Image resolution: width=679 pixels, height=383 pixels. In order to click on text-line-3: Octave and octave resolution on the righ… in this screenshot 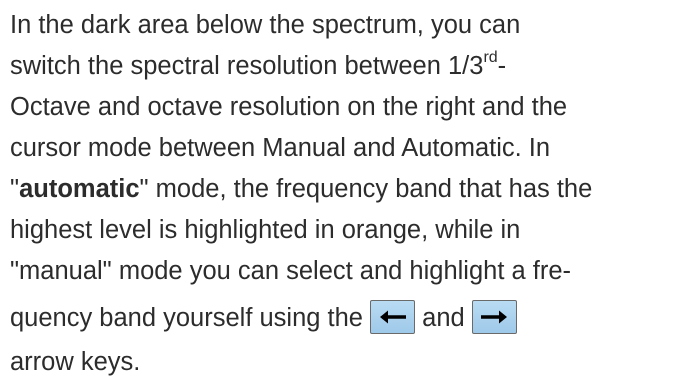, I will do `click(344, 107)`.